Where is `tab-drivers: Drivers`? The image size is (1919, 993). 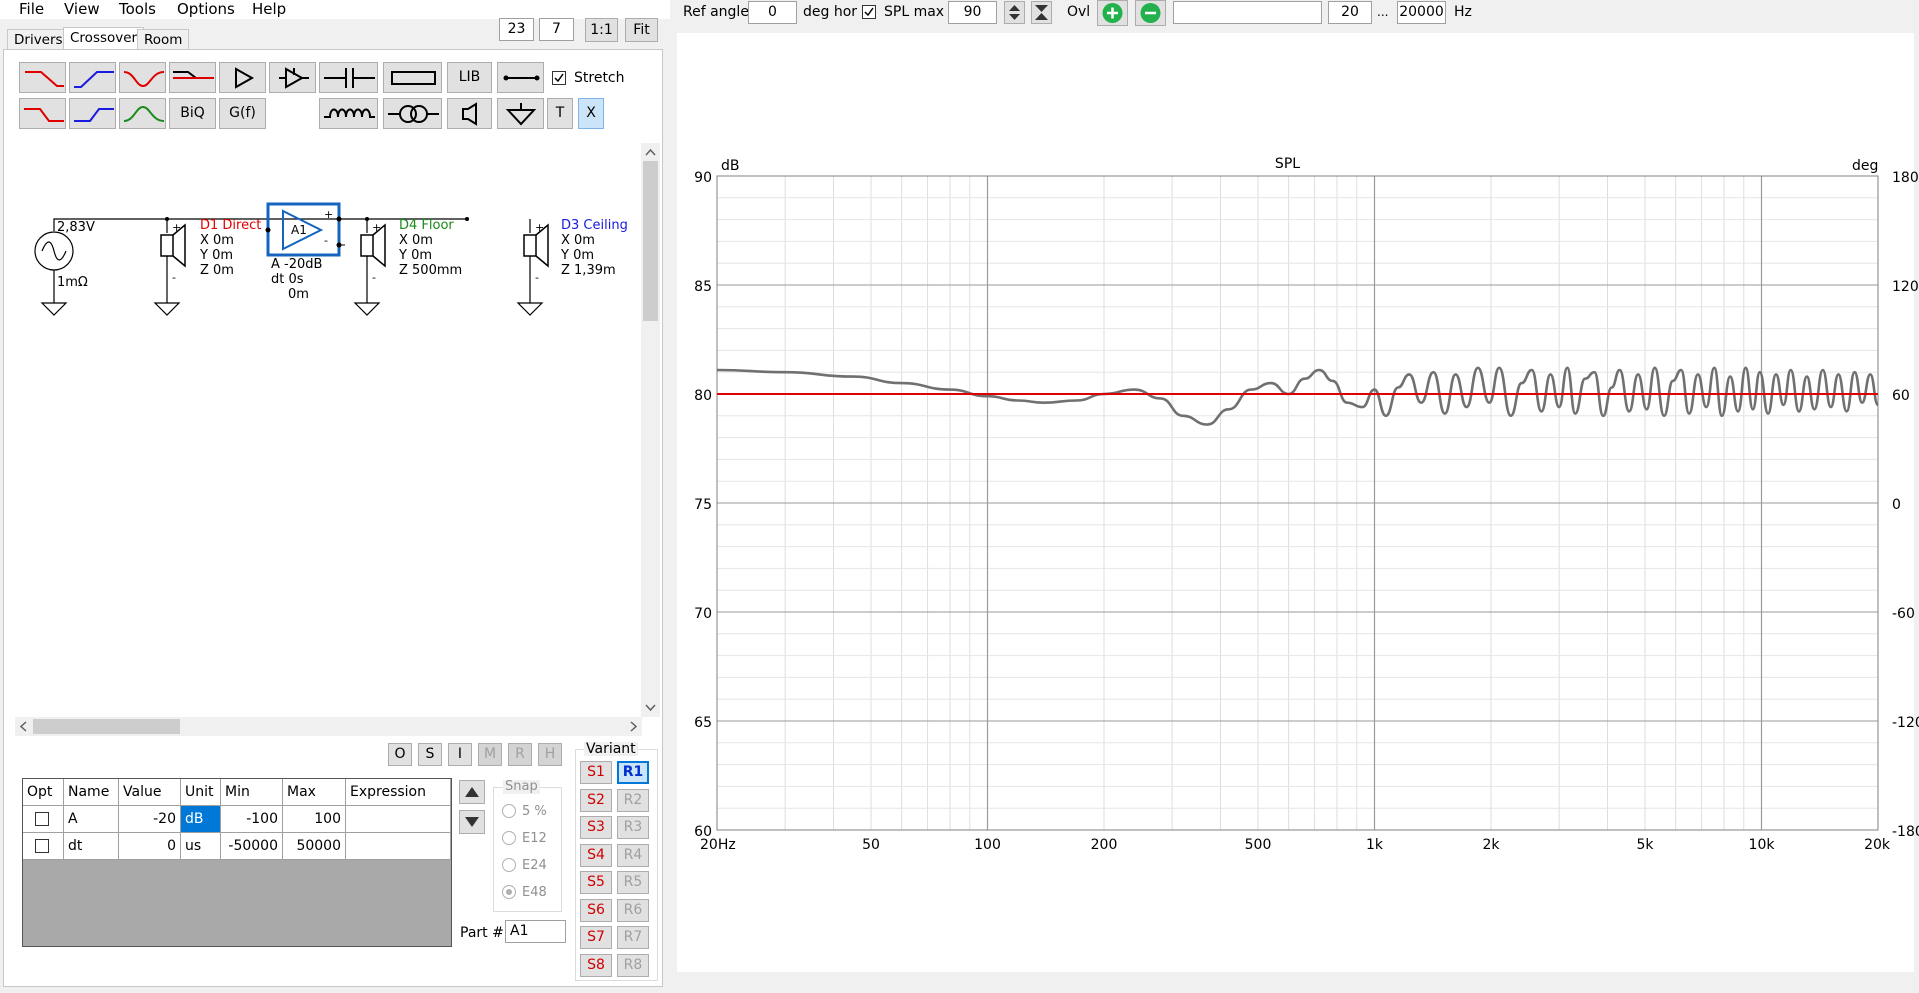 tab-drivers: Drivers is located at coordinates (38, 39).